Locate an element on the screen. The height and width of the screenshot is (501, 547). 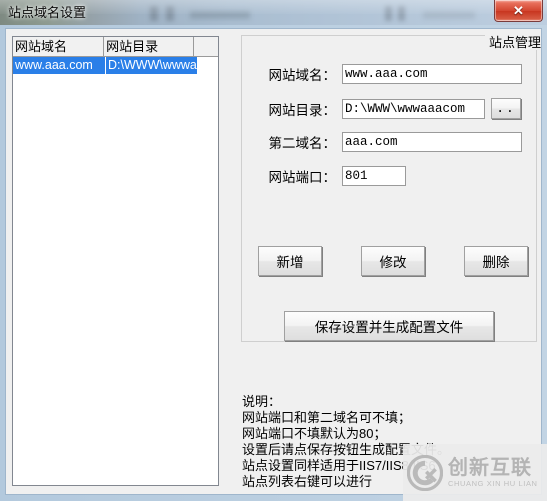
add-button: 新增 is located at coordinates (290, 261).